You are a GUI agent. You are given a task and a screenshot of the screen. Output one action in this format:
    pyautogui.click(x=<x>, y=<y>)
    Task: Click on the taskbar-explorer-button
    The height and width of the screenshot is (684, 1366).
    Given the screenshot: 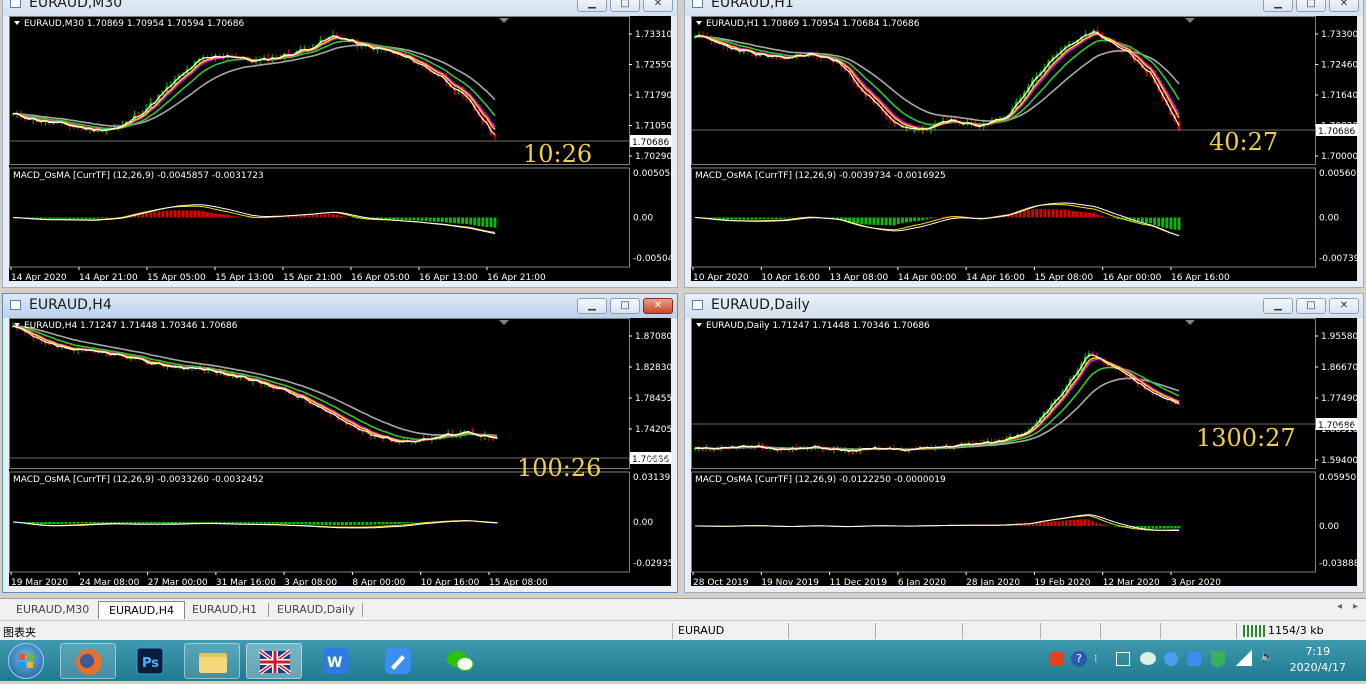 What is the action you would take?
    pyautogui.click(x=212, y=661)
    